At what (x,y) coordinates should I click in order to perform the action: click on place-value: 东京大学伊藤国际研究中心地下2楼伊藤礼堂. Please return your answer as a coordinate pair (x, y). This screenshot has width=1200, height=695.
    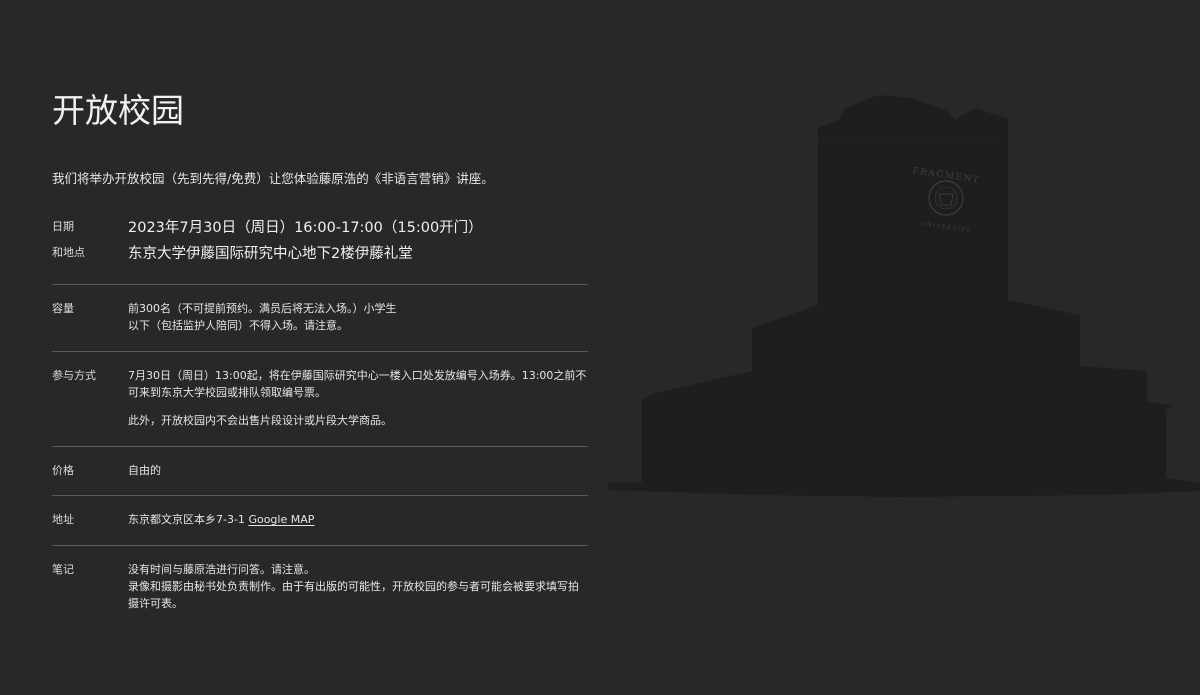
    Looking at the image, I should click on (270, 253).